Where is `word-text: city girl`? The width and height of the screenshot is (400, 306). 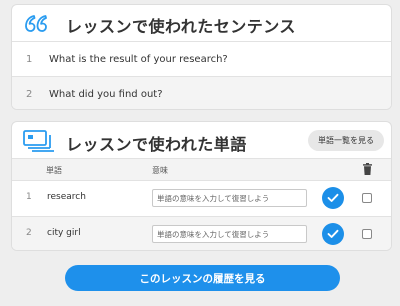
word-text: city girl is located at coordinates (64, 233).